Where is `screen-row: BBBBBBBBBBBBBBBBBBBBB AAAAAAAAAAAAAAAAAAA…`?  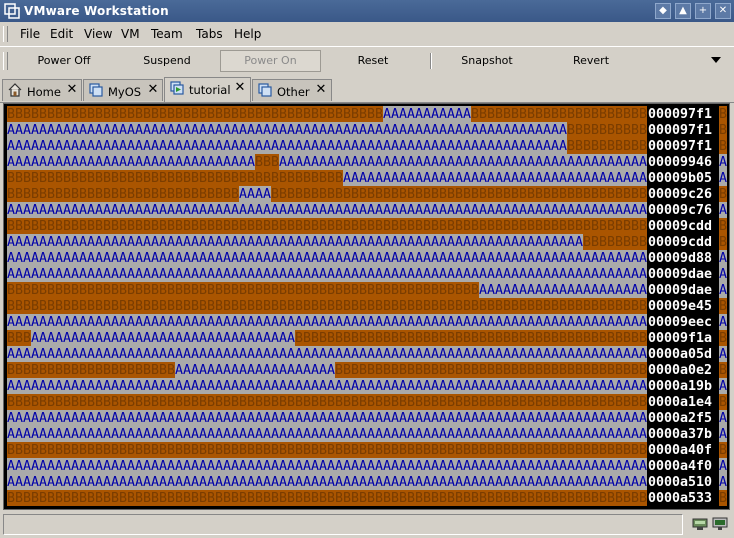 screen-row: BBBBBBBBBBBBBBBBBBBBB AAAAAAAAAAAAAAAAAAA… is located at coordinates (367, 370).